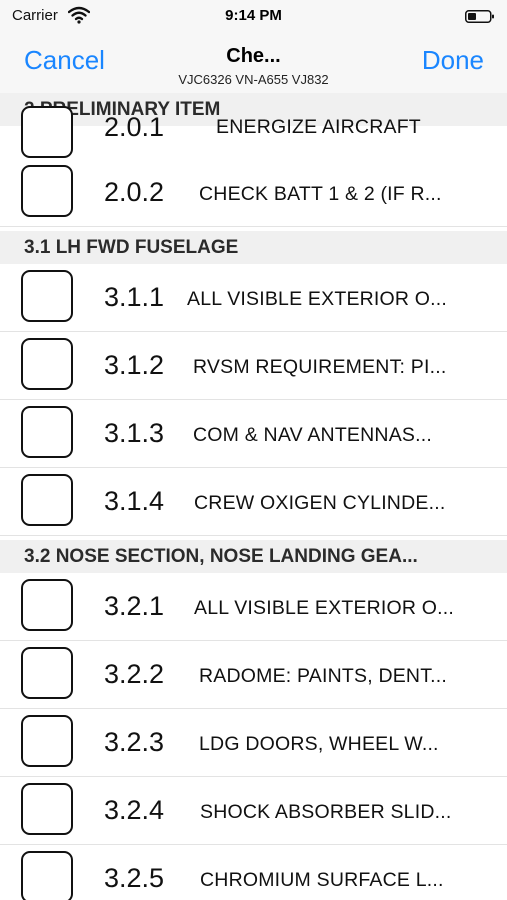 The image size is (507, 900). I want to click on item-number: 2.0.1, so click(134, 127).